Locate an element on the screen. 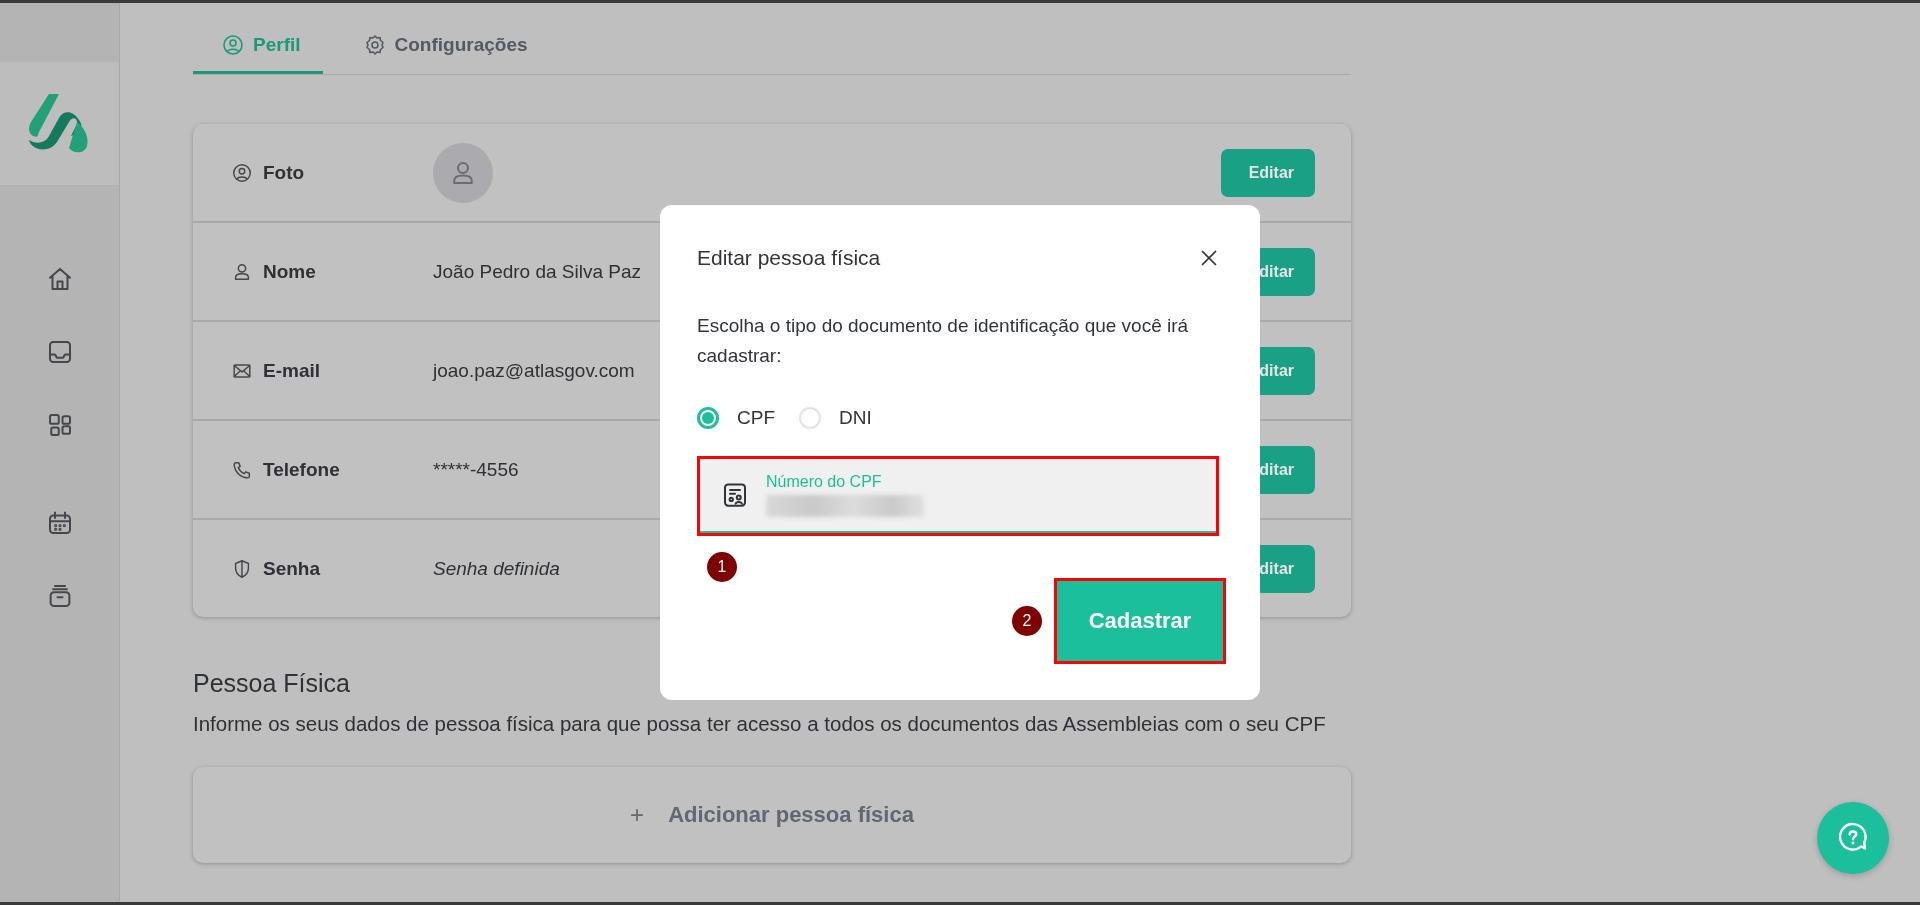  step-marker: 2 is located at coordinates (1027, 621).